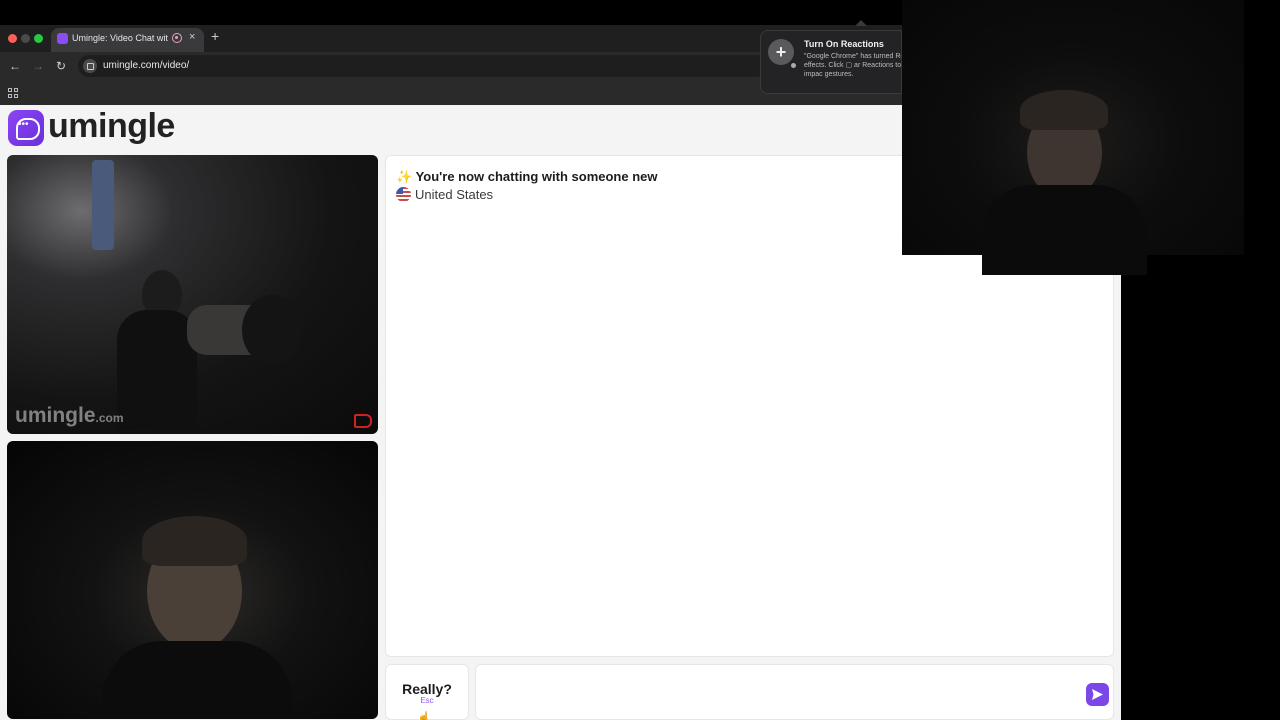 The height and width of the screenshot is (720, 1280). What do you see at coordinates (192, 37) in the screenshot?
I see `close-tab-icon: ×` at bounding box center [192, 37].